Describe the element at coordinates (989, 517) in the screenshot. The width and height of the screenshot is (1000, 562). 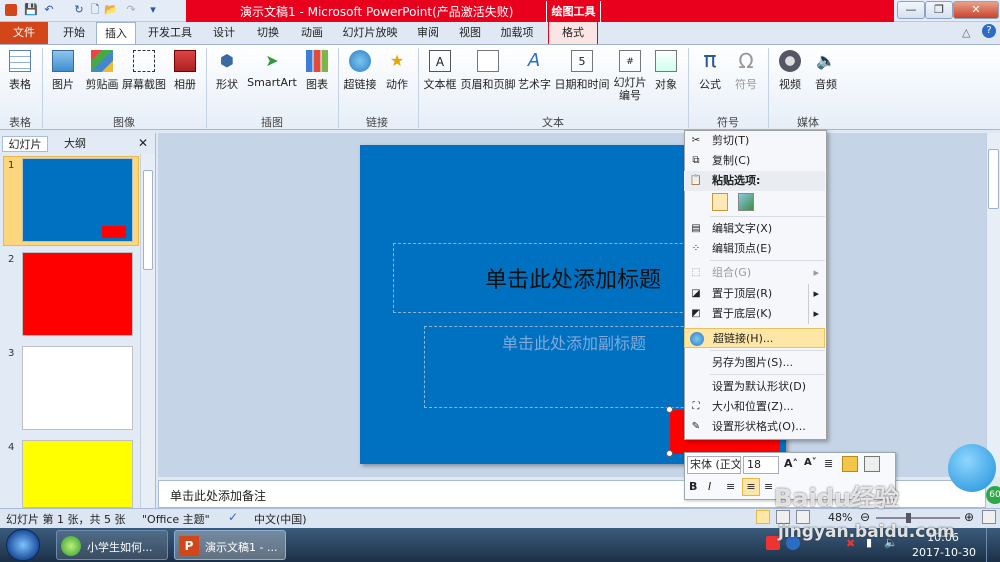
I see `fit-window-icon` at that location.